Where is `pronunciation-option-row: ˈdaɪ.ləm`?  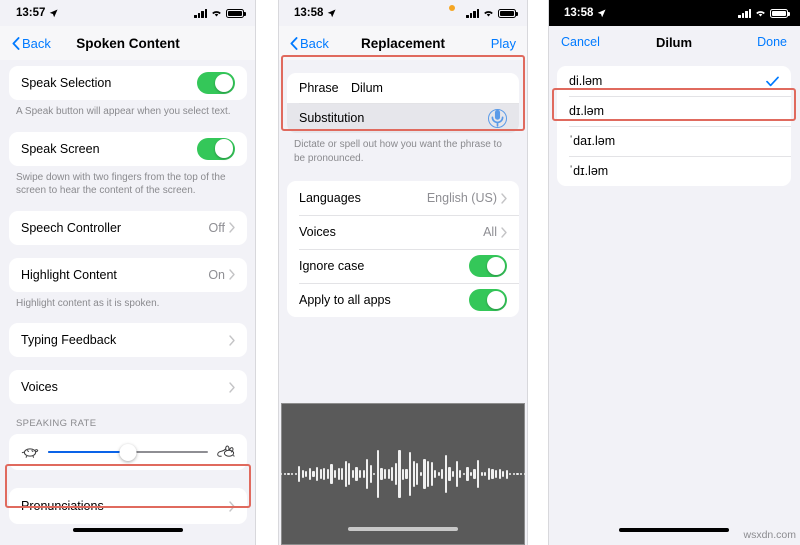
pronunciation-option-row: ˈdaɪ.ləm is located at coordinates (674, 141).